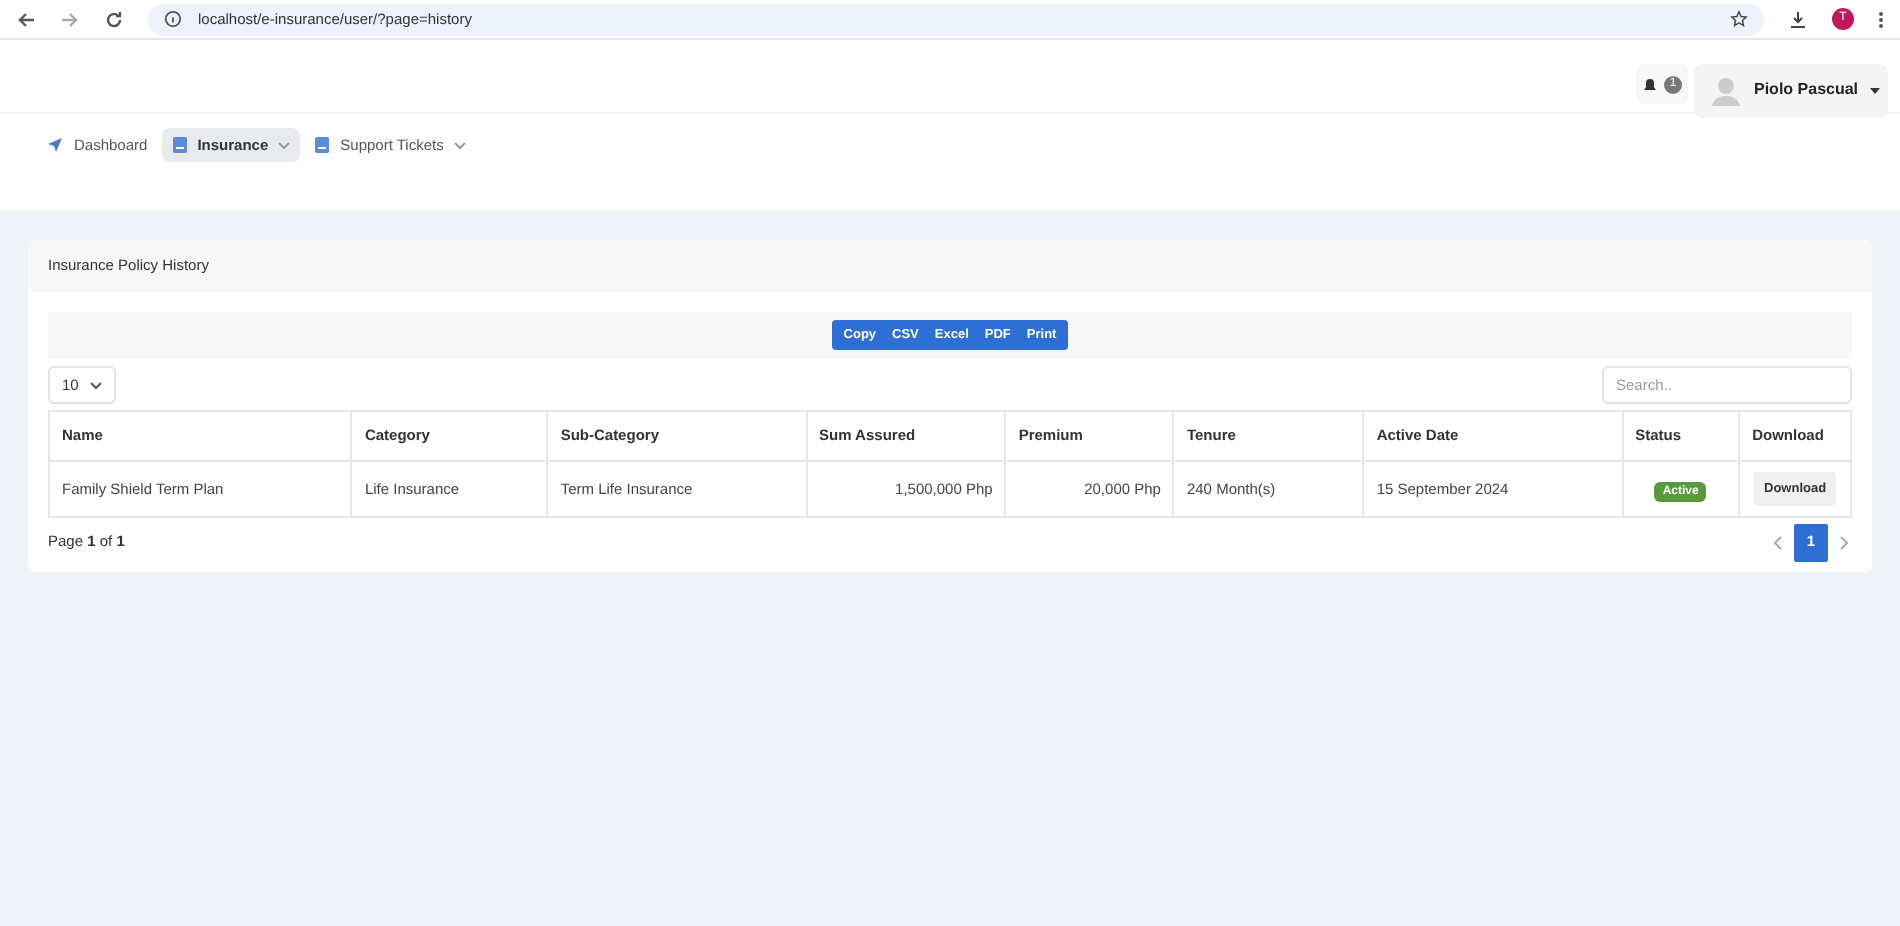  What do you see at coordinates (1798, 19) in the screenshot?
I see `download-icon` at bounding box center [1798, 19].